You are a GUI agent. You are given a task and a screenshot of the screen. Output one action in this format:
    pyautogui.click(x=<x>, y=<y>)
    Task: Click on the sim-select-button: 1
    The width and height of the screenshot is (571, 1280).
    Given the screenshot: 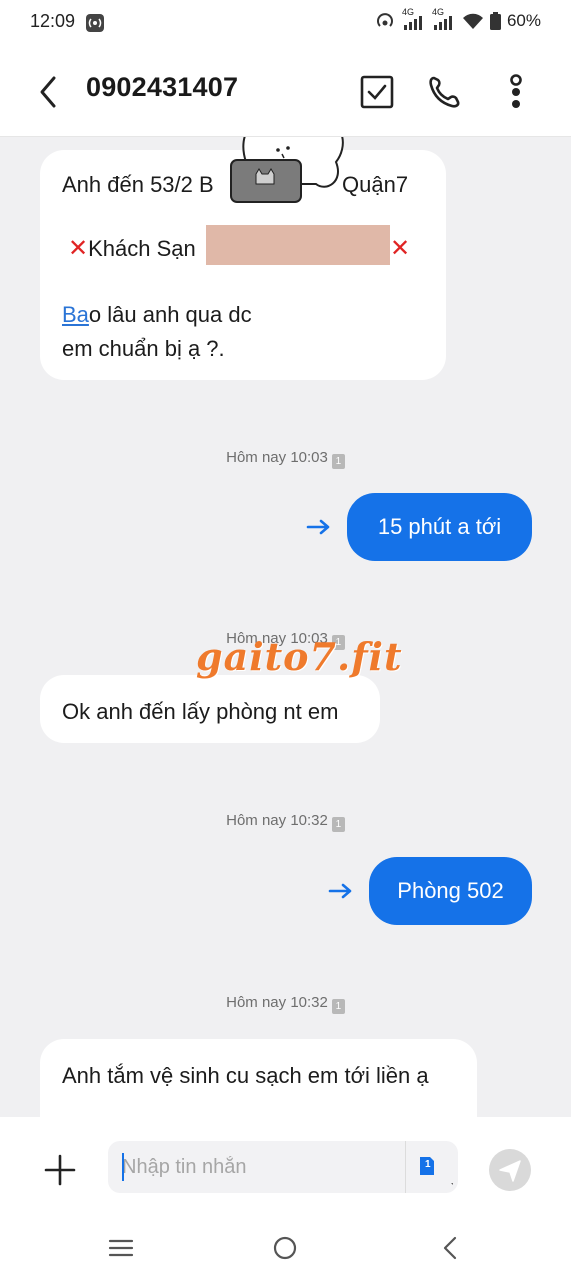 What is the action you would take?
    pyautogui.click(x=432, y=1167)
    